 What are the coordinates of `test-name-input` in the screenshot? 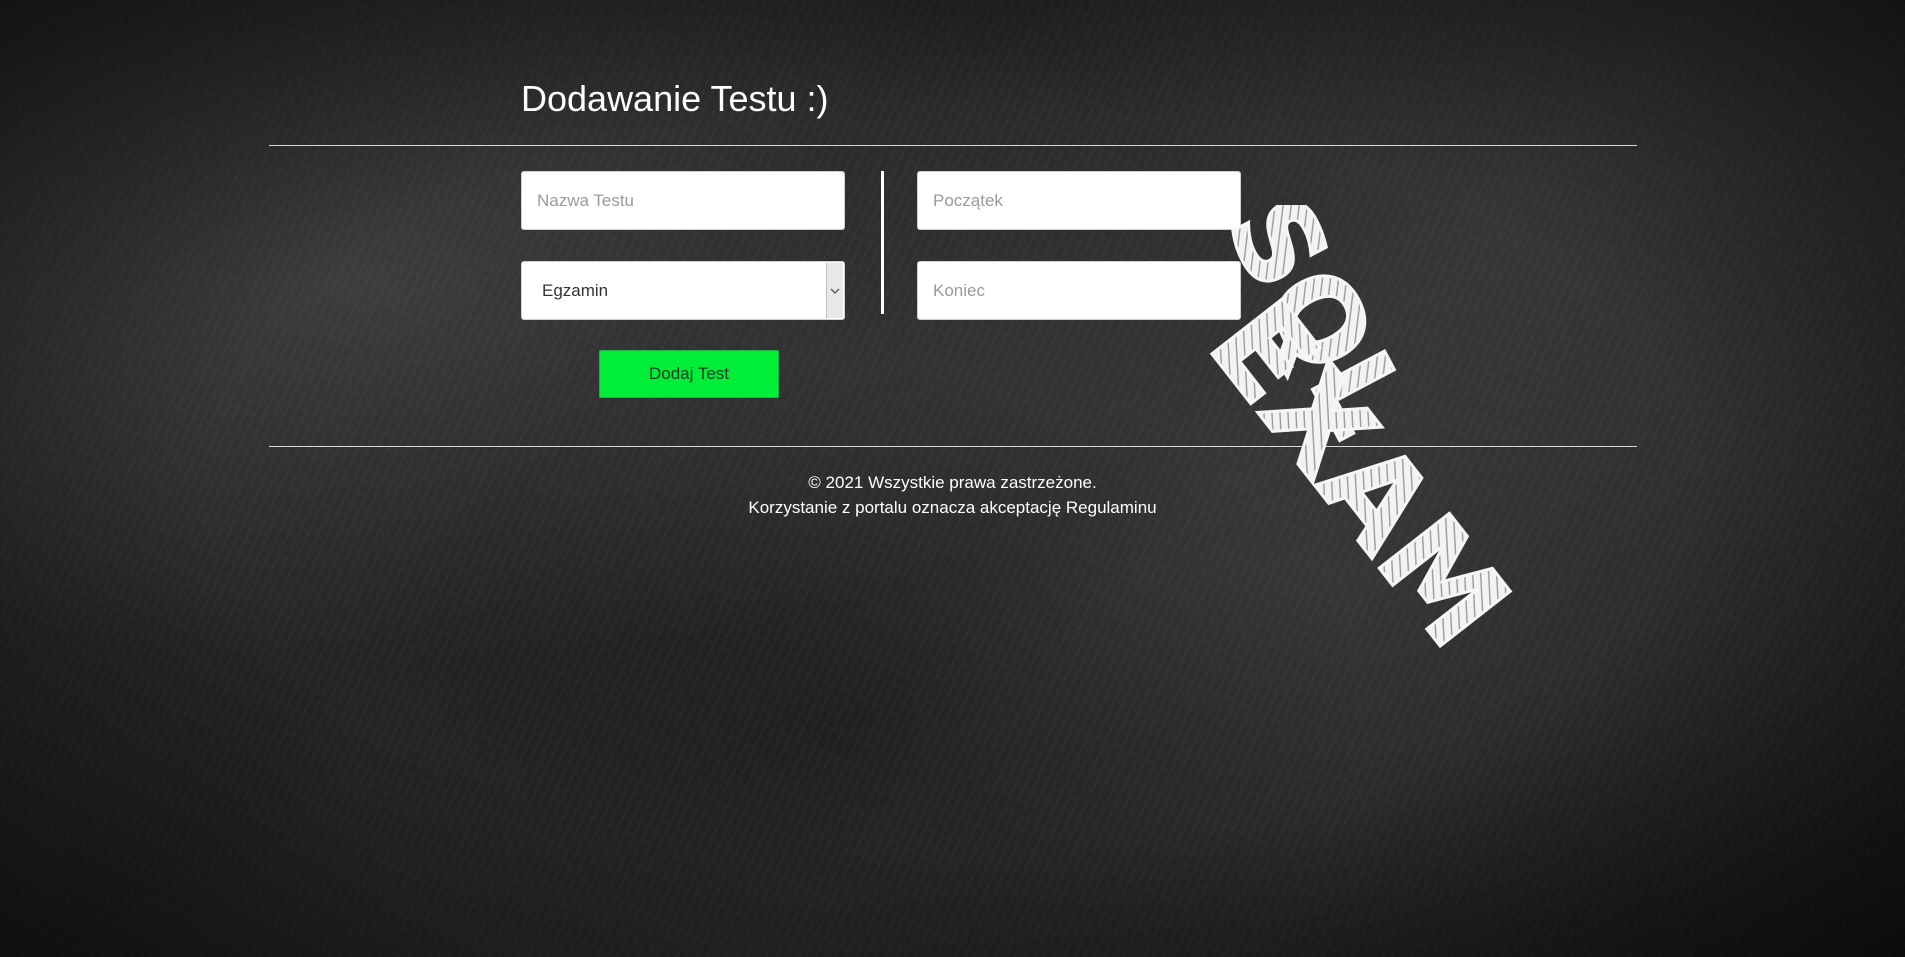 It's located at (683, 200).